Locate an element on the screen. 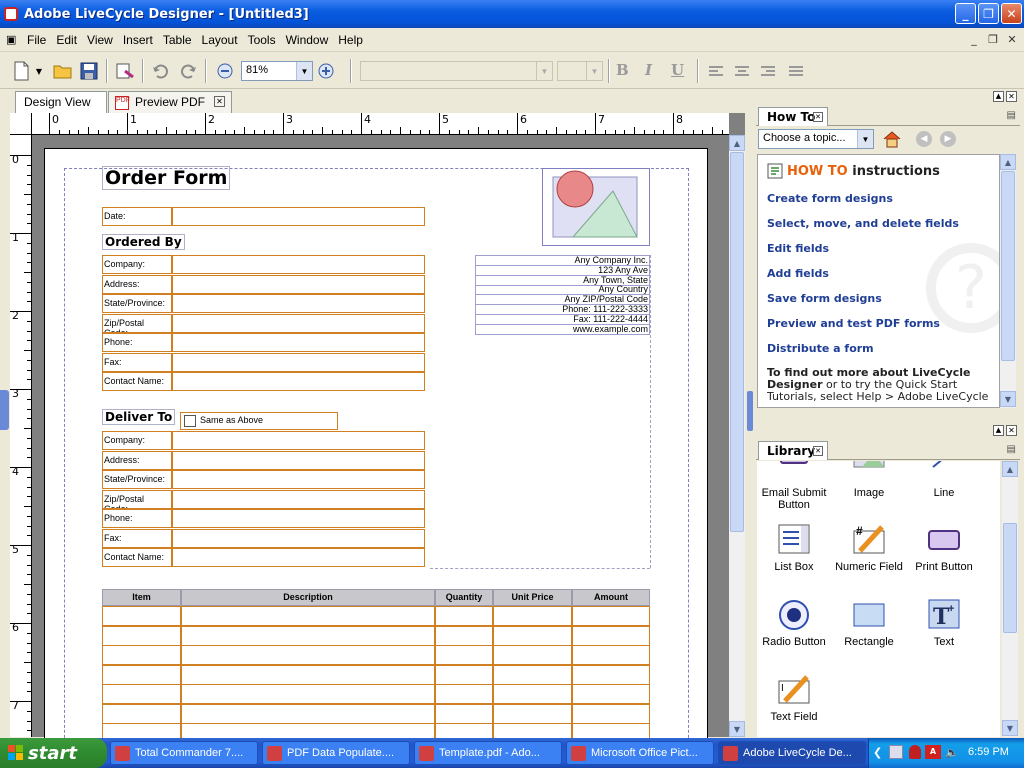  menu-help: Help is located at coordinates (350, 40).